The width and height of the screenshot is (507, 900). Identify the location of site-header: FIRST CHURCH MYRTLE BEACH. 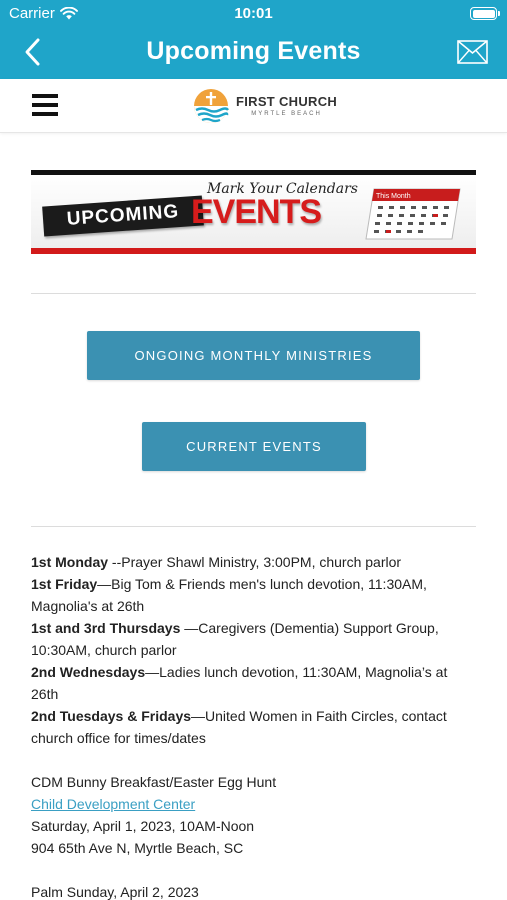
(253, 106).